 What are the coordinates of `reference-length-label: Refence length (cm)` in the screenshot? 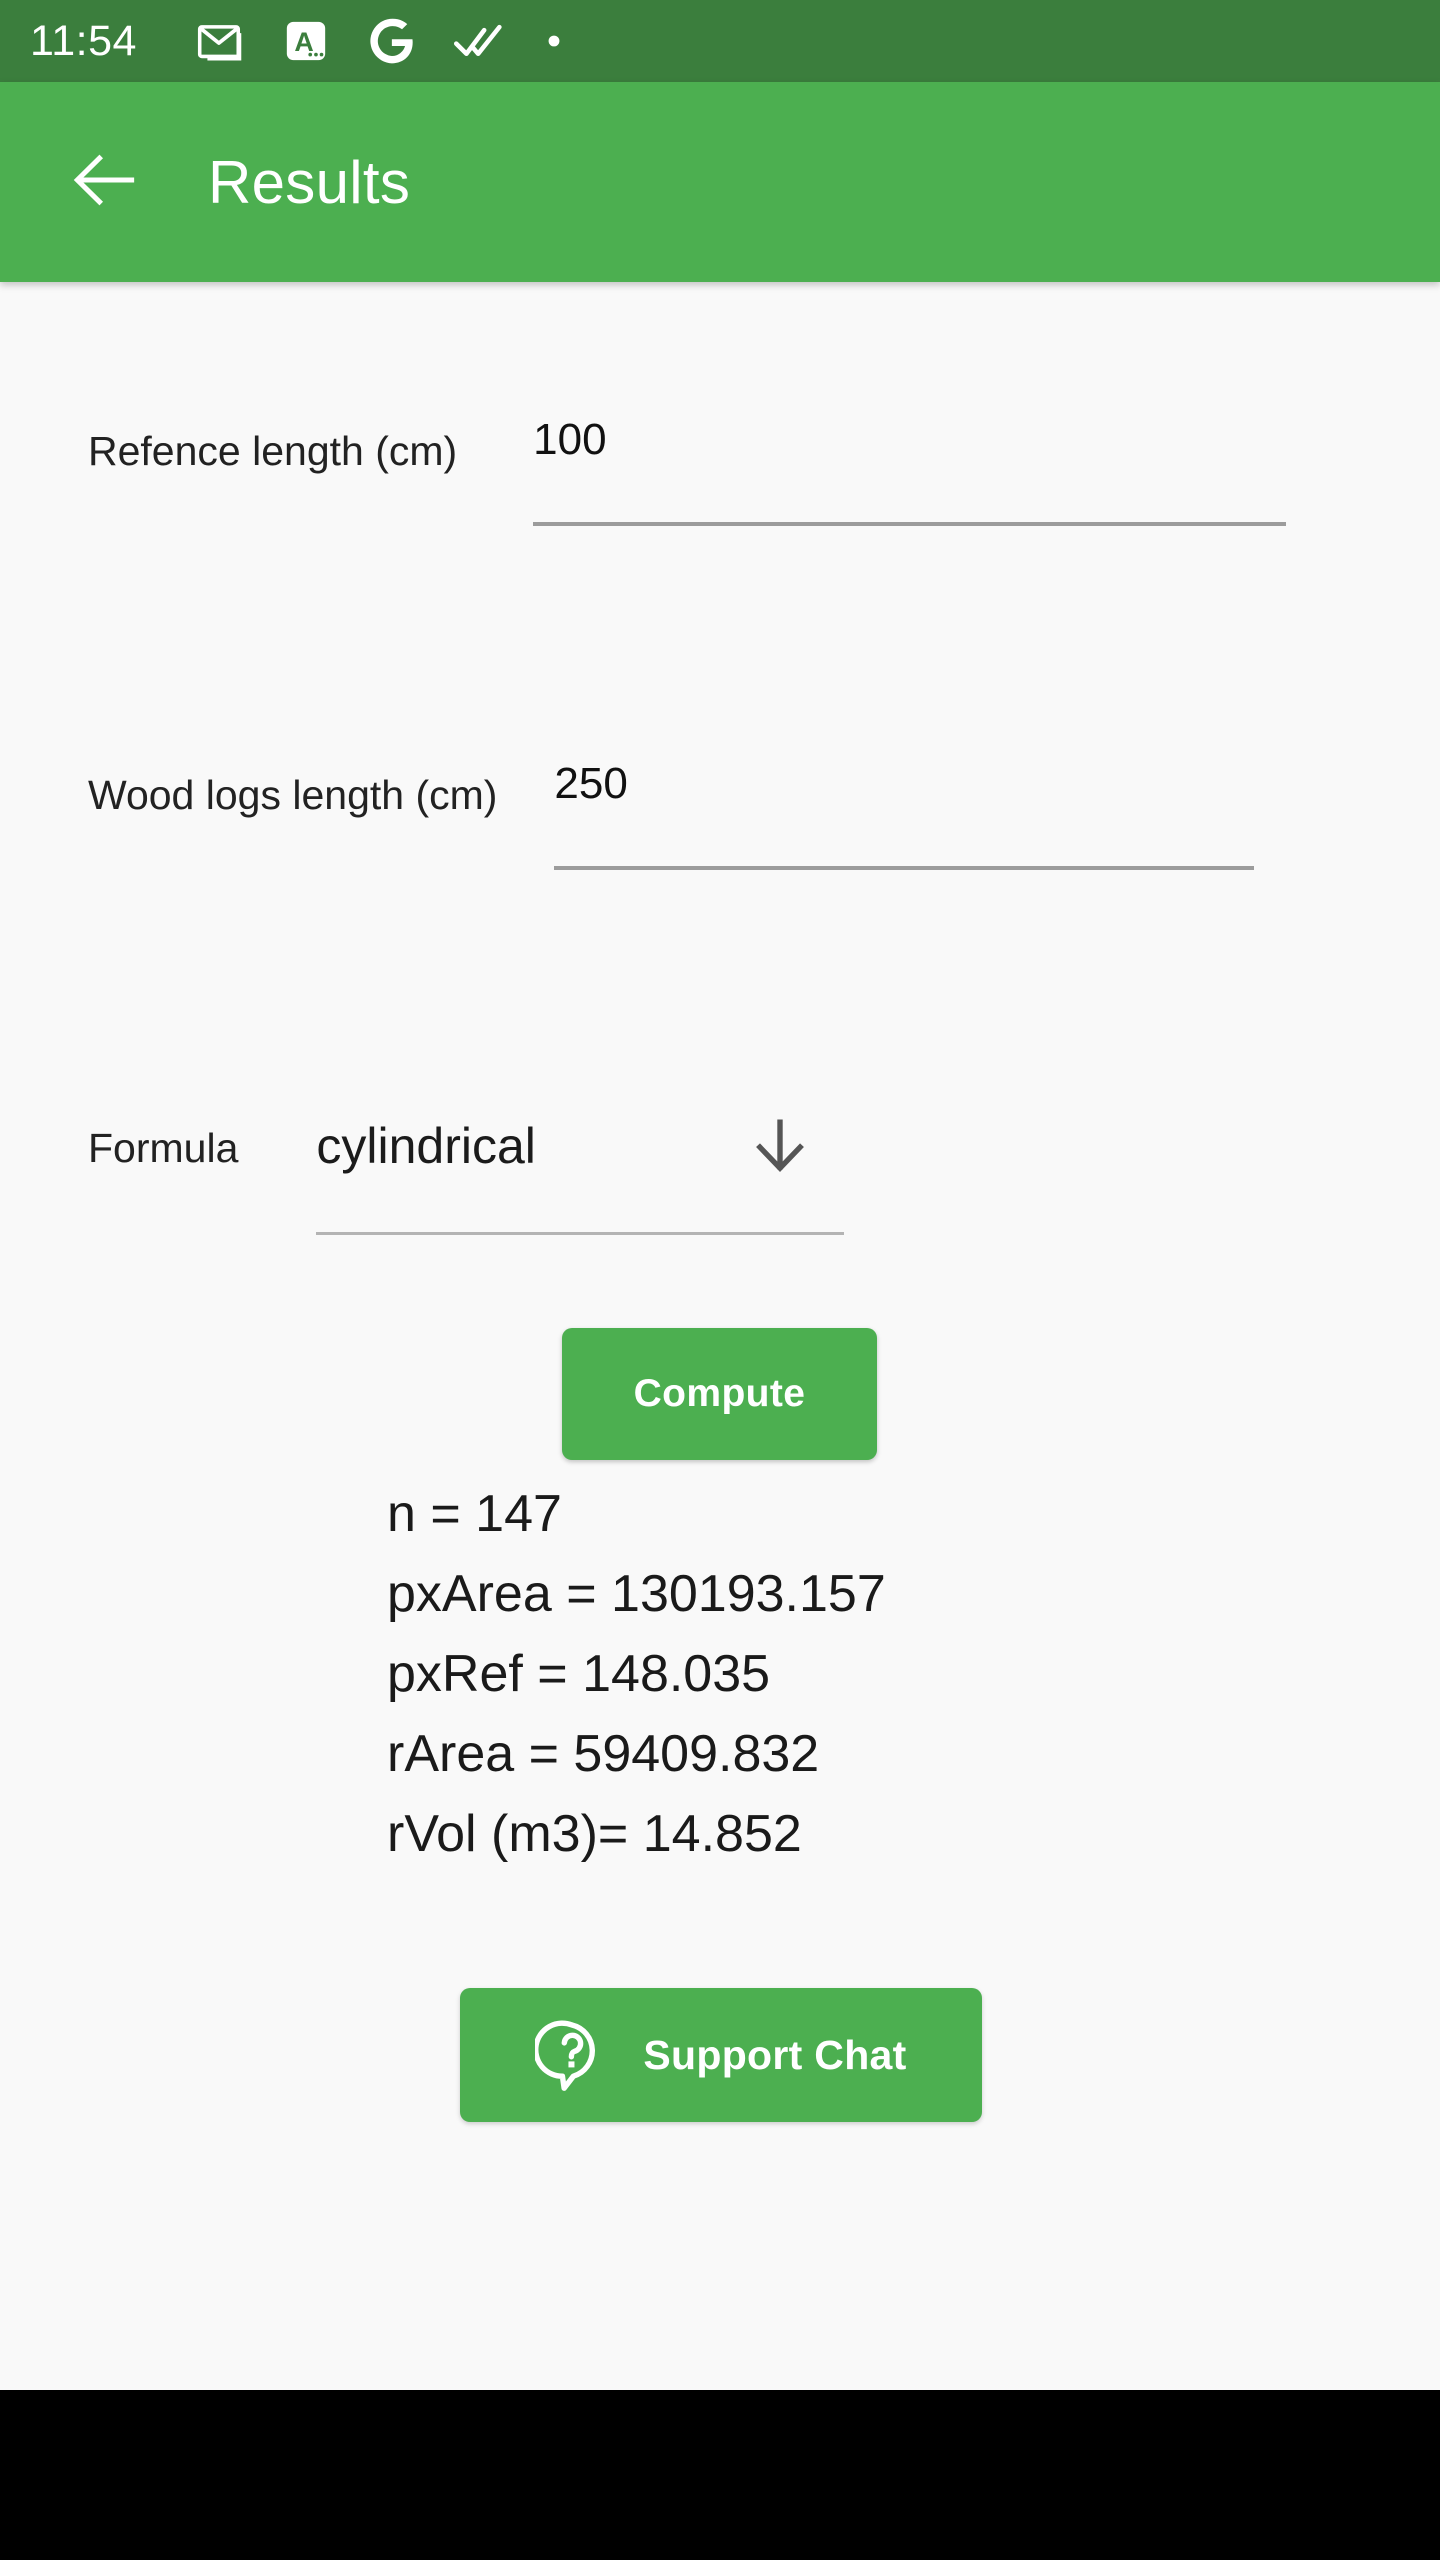 It's located at (273, 451).